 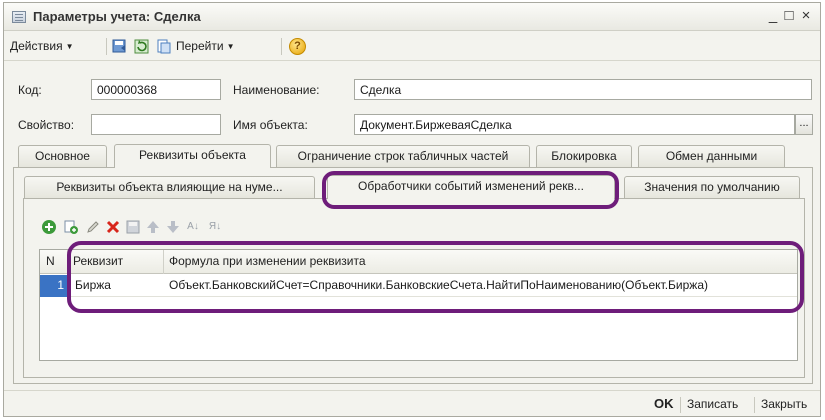 What do you see at coordinates (71, 227) in the screenshot?
I see `copy-row-icon` at bounding box center [71, 227].